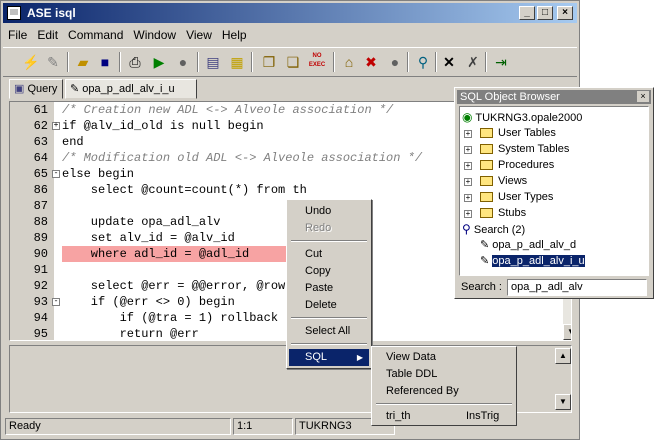 This screenshot has height=445, width=662. I want to click on search-icon: ⚲, so click(466, 229).